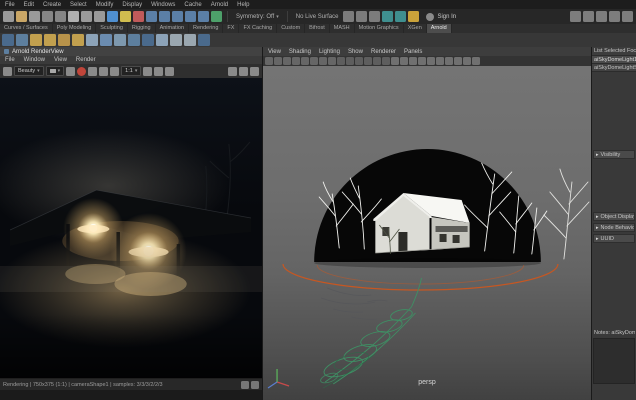 Image resolution: width=636 pixels, height=400 pixels. Describe the element at coordinates (287, 61) in the screenshot. I see `camera-attributes-icon` at that location.